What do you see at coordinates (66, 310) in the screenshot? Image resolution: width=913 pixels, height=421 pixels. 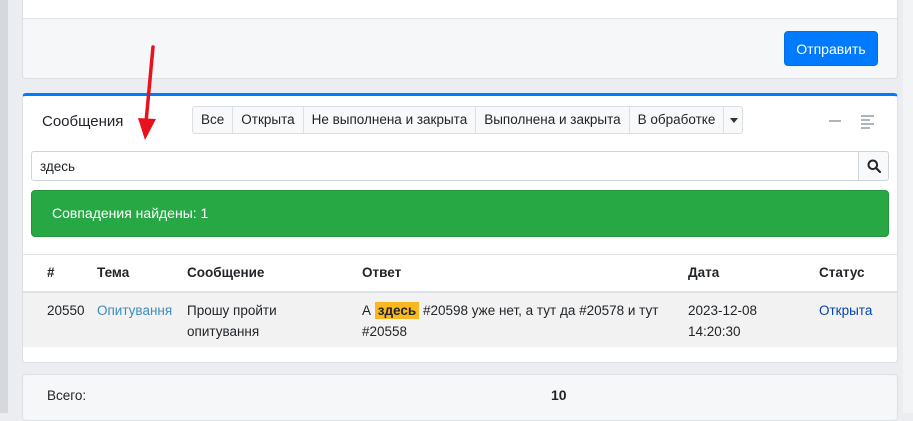 I see `row-id: 20550` at bounding box center [66, 310].